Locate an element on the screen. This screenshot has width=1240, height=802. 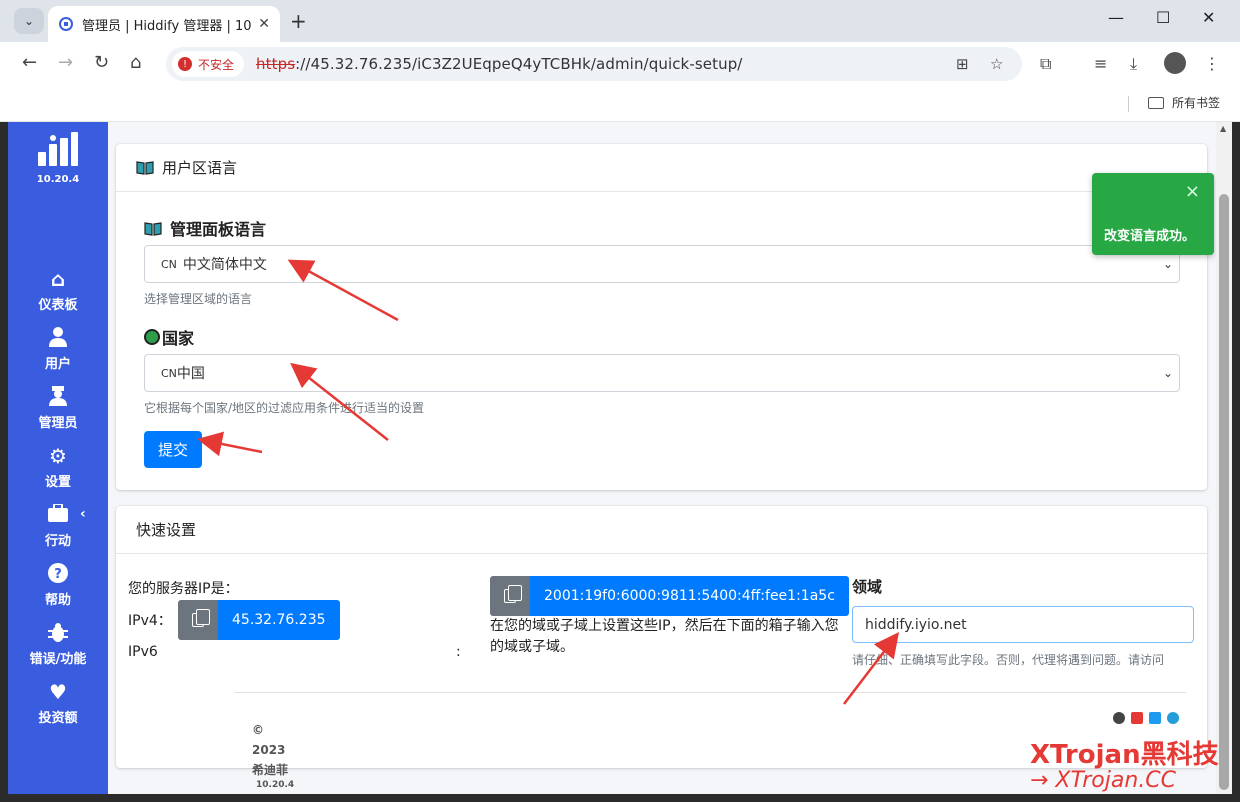
extensions-icon: ⧉ is located at coordinates (1045, 64).